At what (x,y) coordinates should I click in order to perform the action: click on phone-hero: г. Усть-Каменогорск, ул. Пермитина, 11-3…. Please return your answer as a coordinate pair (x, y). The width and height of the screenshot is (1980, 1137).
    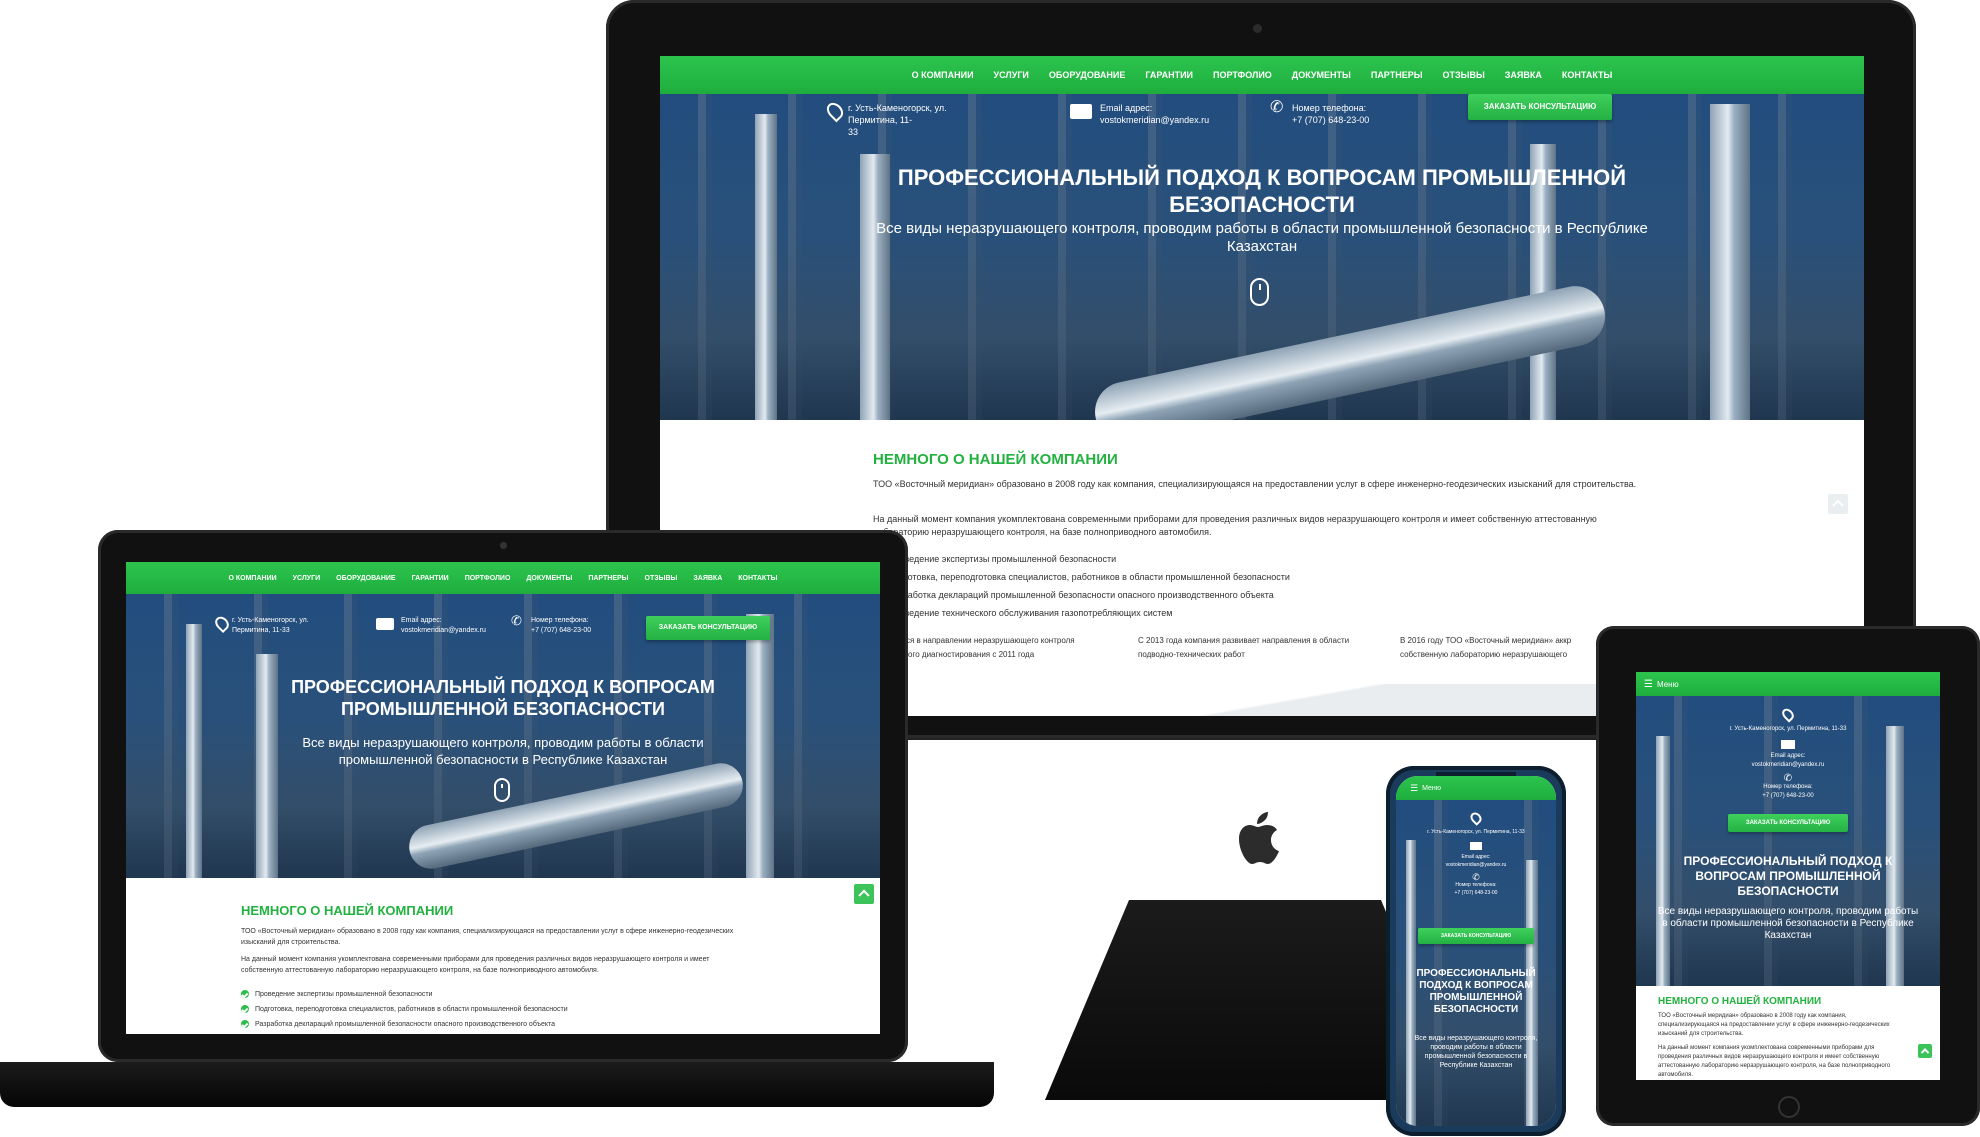
    Looking at the image, I should click on (1476, 963).